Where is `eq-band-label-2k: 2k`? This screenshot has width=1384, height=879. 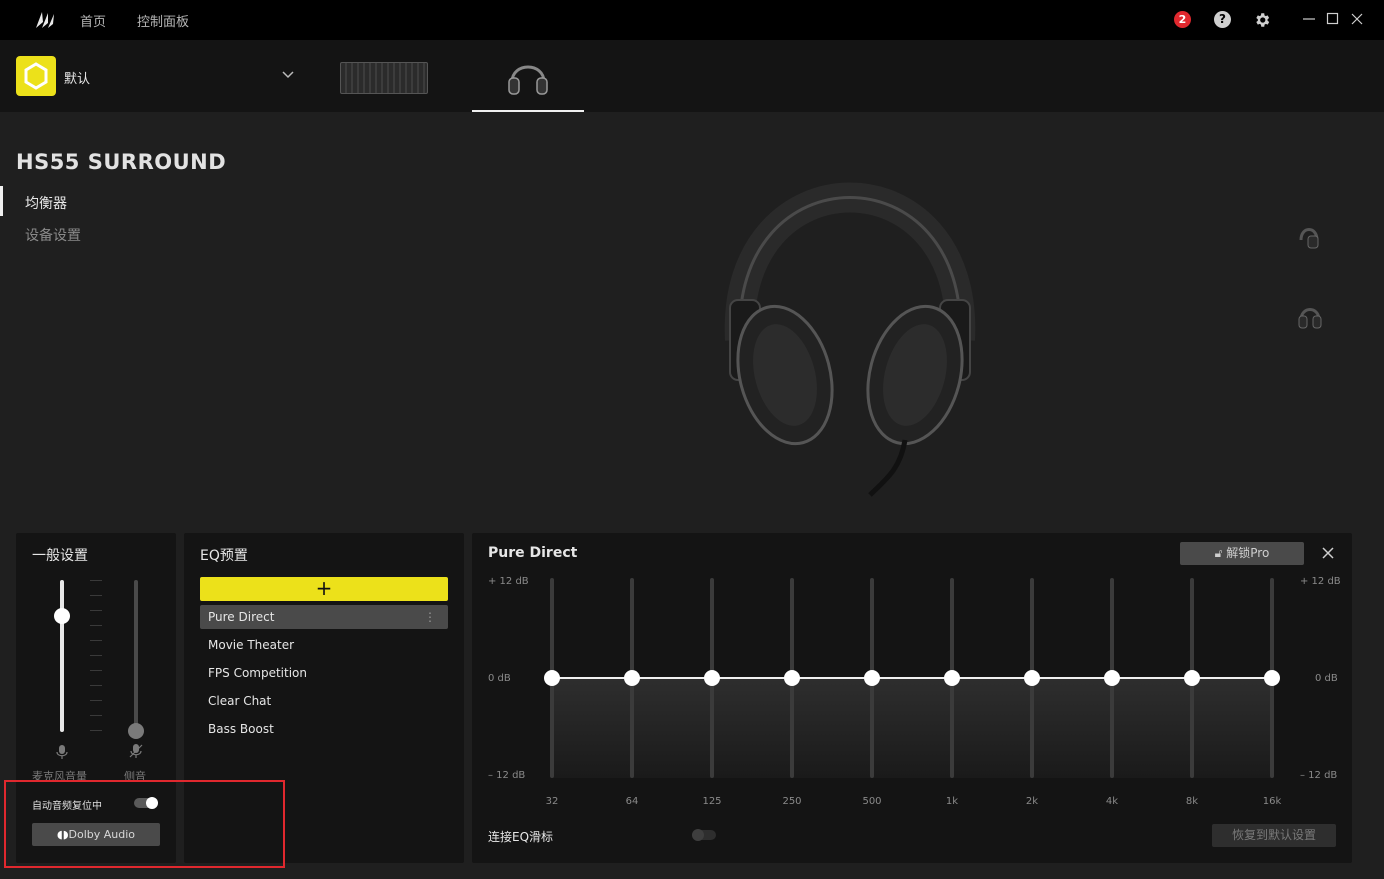 eq-band-label-2k: 2k is located at coordinates (1032, 801).